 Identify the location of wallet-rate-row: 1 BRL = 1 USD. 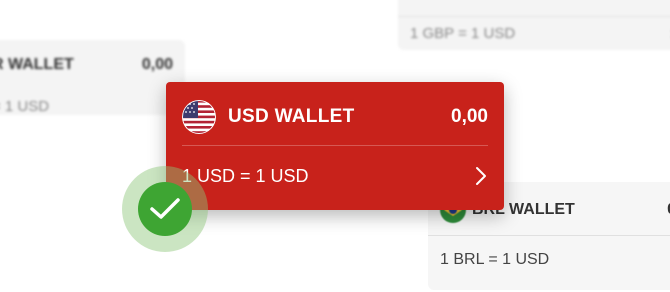
(549, 260).